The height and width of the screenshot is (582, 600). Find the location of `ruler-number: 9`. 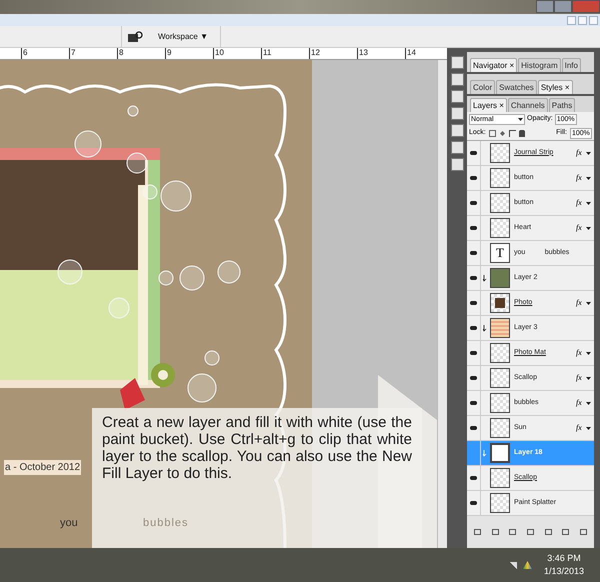

ruler-number: 9 is located at coordinates (169, 52).